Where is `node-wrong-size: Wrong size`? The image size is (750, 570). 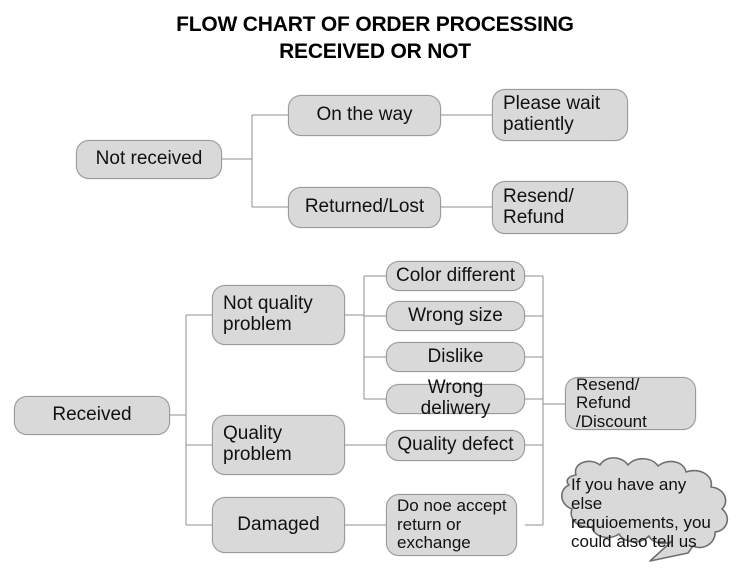 node-wrong-size: Wrong size is located at coordinates (455, 316).